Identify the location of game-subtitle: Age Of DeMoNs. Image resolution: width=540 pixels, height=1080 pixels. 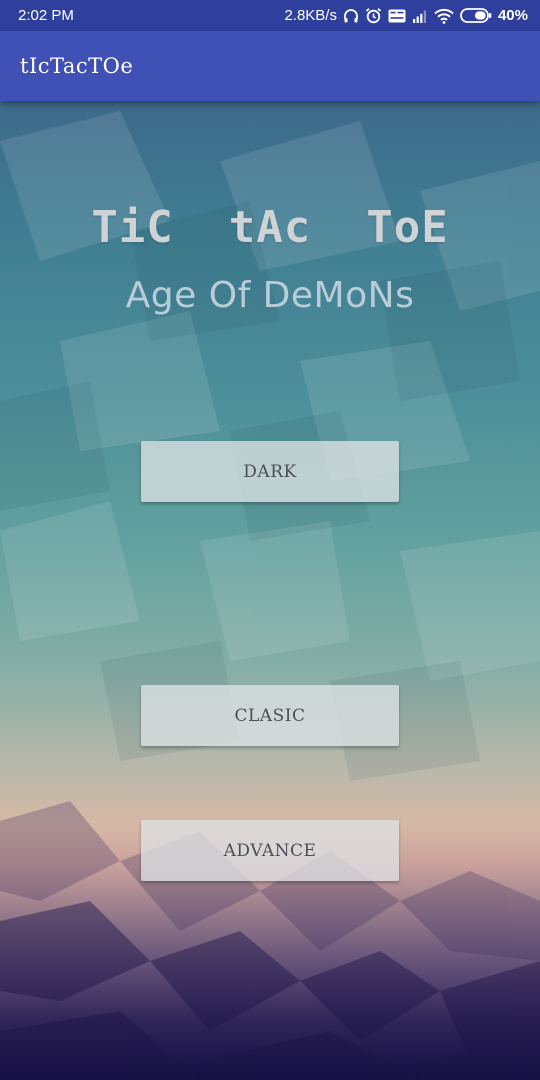
(270, 295).